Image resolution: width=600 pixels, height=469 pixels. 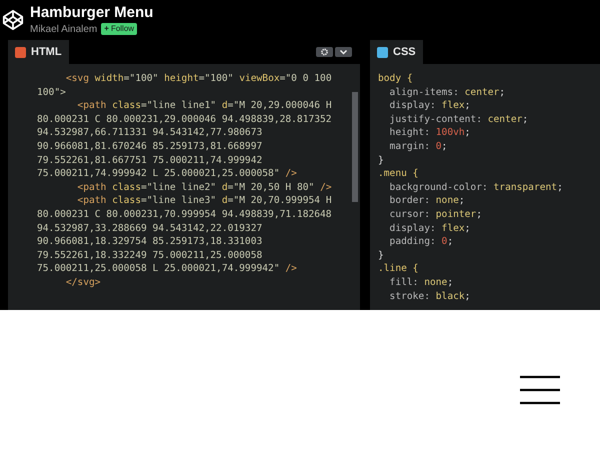 What do you see at coordinates (204, 187) in the screenshot?
I see `code-line: <path class="line line2" d="M 20,50 H 80" />` at bounding box center [204, 187].